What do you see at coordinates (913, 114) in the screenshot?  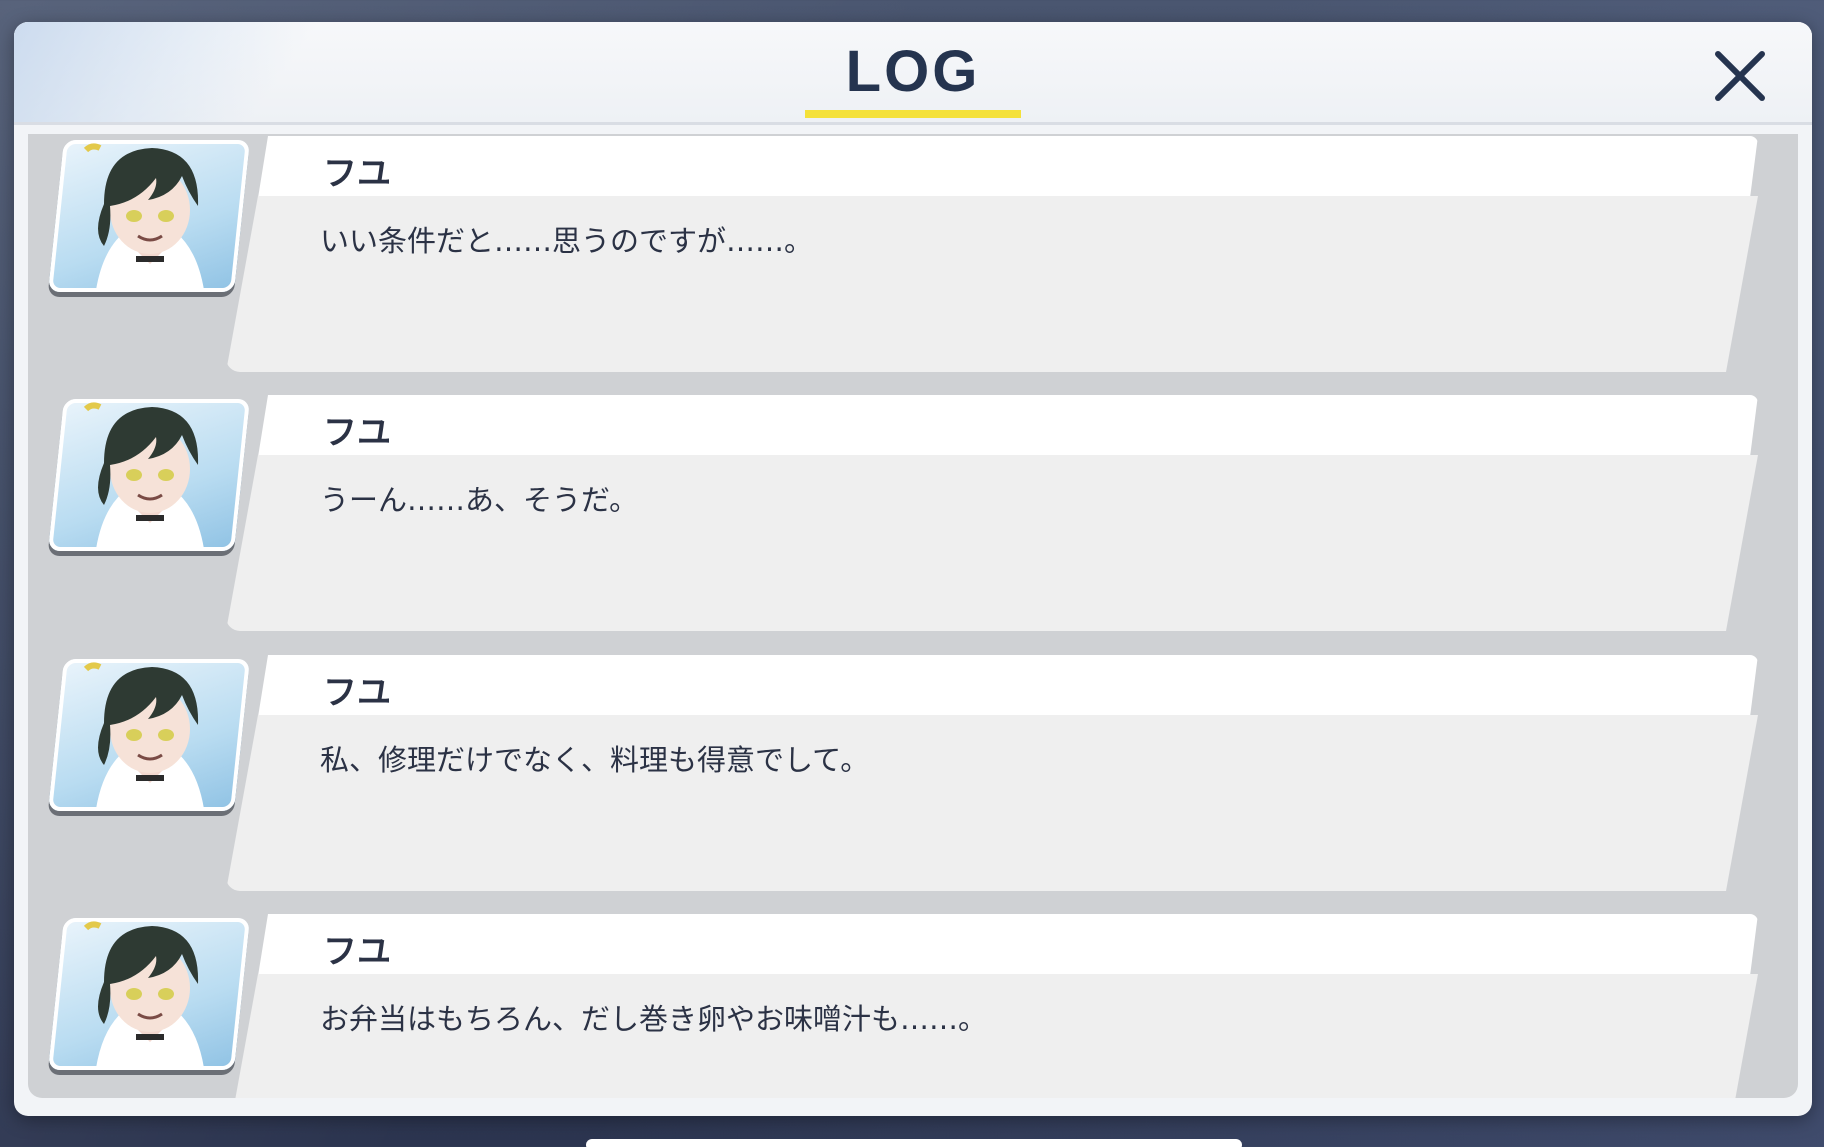 I see `title-underline` at bounding box center [913, 114].